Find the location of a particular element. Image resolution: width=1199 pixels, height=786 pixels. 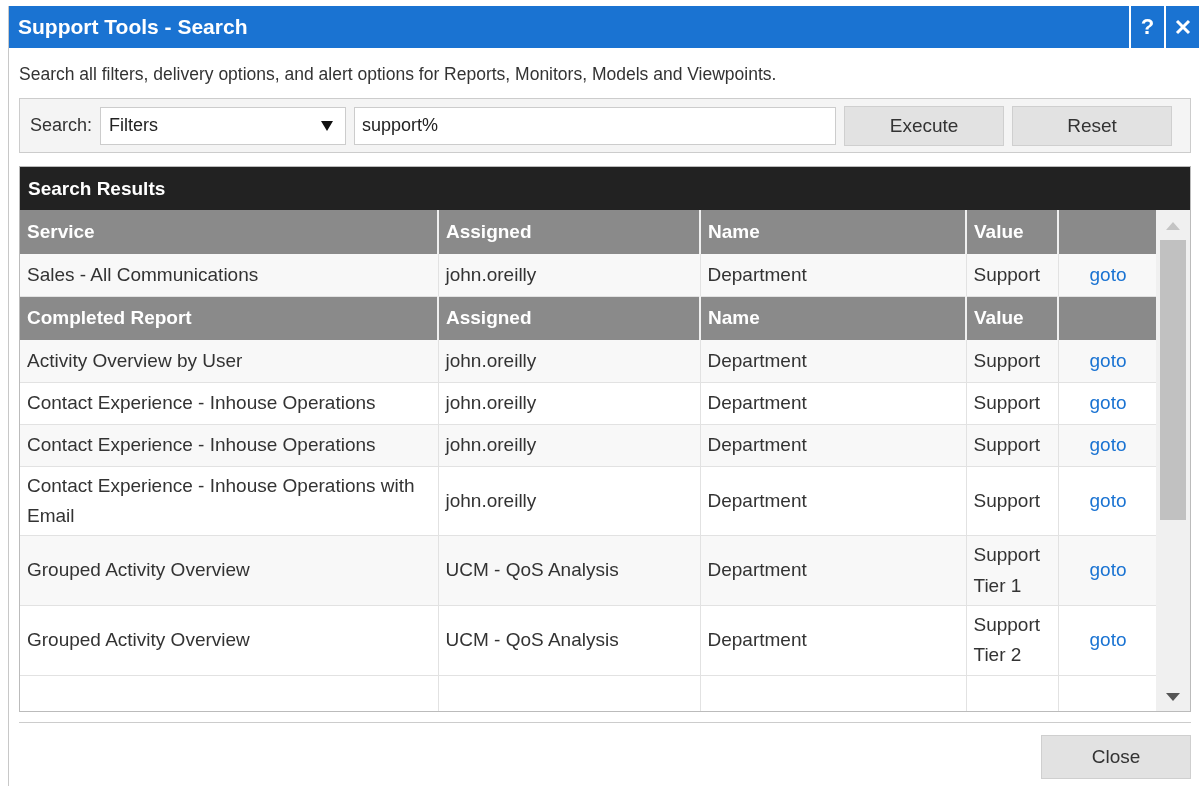

search-type-dropdown: Filters is located at coordinates (223, 125).